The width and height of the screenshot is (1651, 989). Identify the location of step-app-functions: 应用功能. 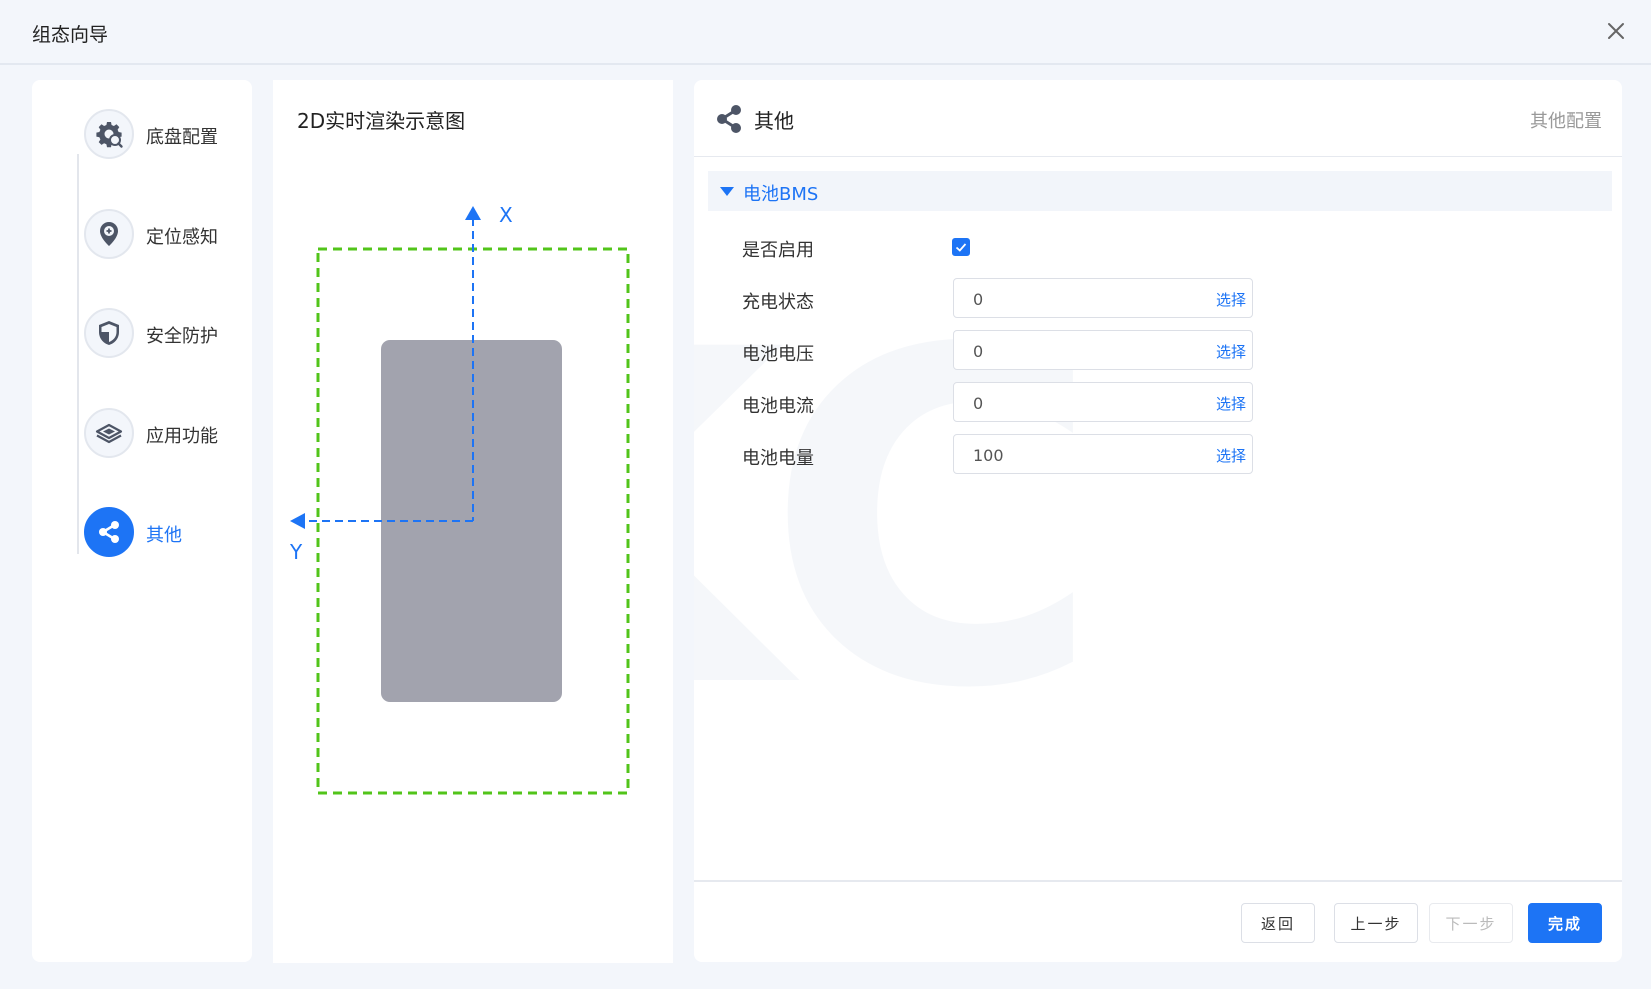
(179, 435).